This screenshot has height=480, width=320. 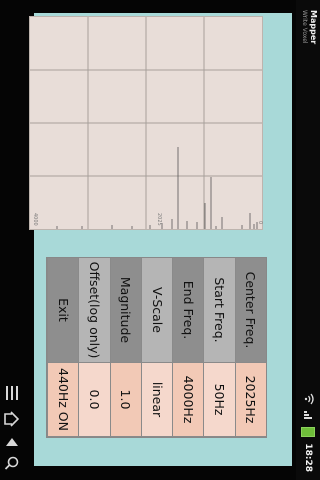 What do you see at coordinates (219, 310) in the screenshot?
I see `start-freq-label: Start Freq.` at bounding box center [219, 310].